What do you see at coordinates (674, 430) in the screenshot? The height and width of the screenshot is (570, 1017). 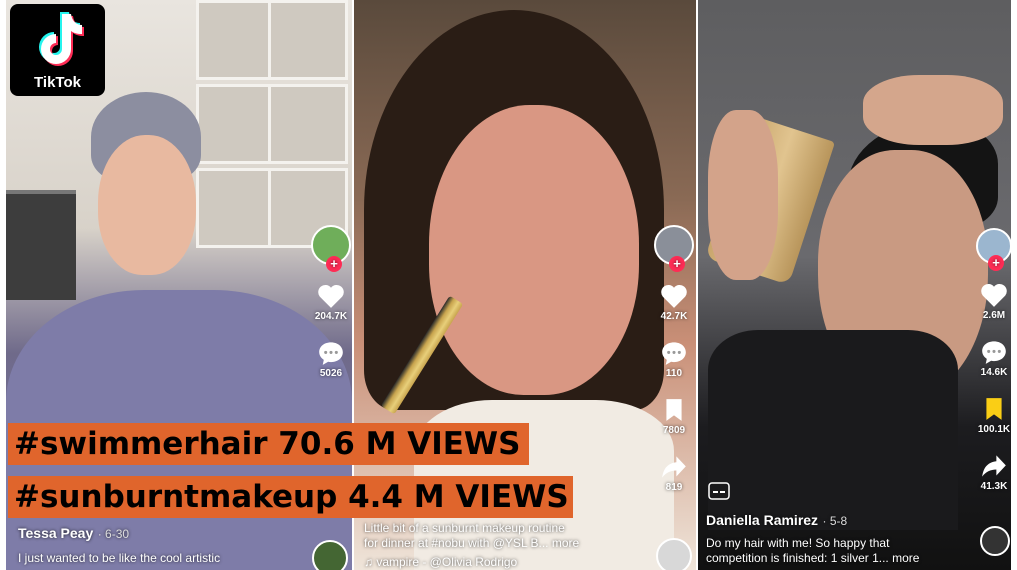 I see `saves-count: 7809` at bounding box center [674, 430].